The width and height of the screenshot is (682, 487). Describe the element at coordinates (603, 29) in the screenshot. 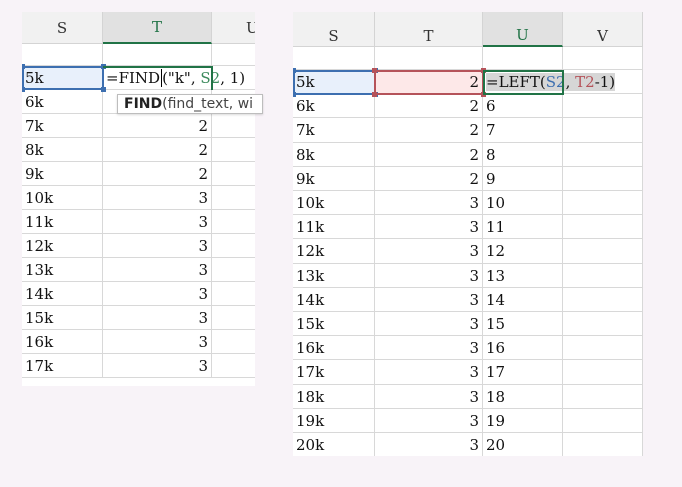

I see `column-header-v: V` at that location.